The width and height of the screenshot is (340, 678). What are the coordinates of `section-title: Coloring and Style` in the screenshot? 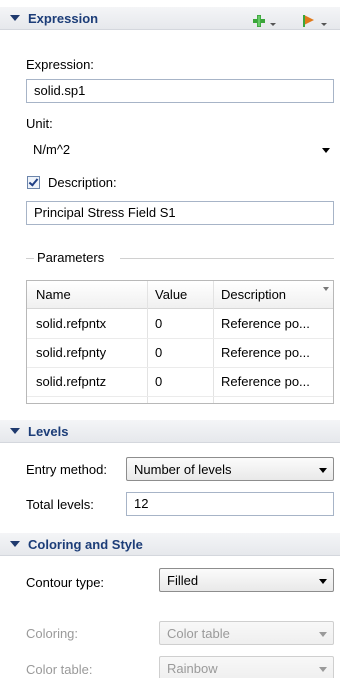 It's located at (85, 544).